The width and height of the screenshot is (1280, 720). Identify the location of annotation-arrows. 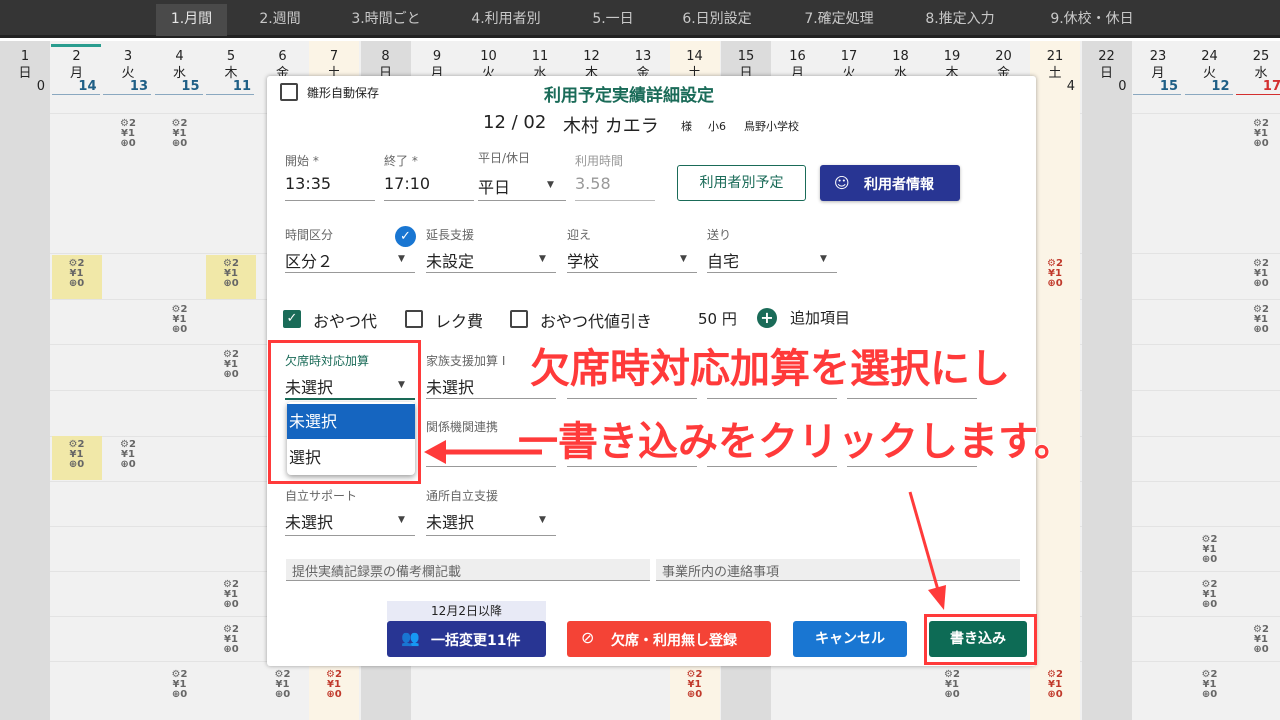
(685, 525).